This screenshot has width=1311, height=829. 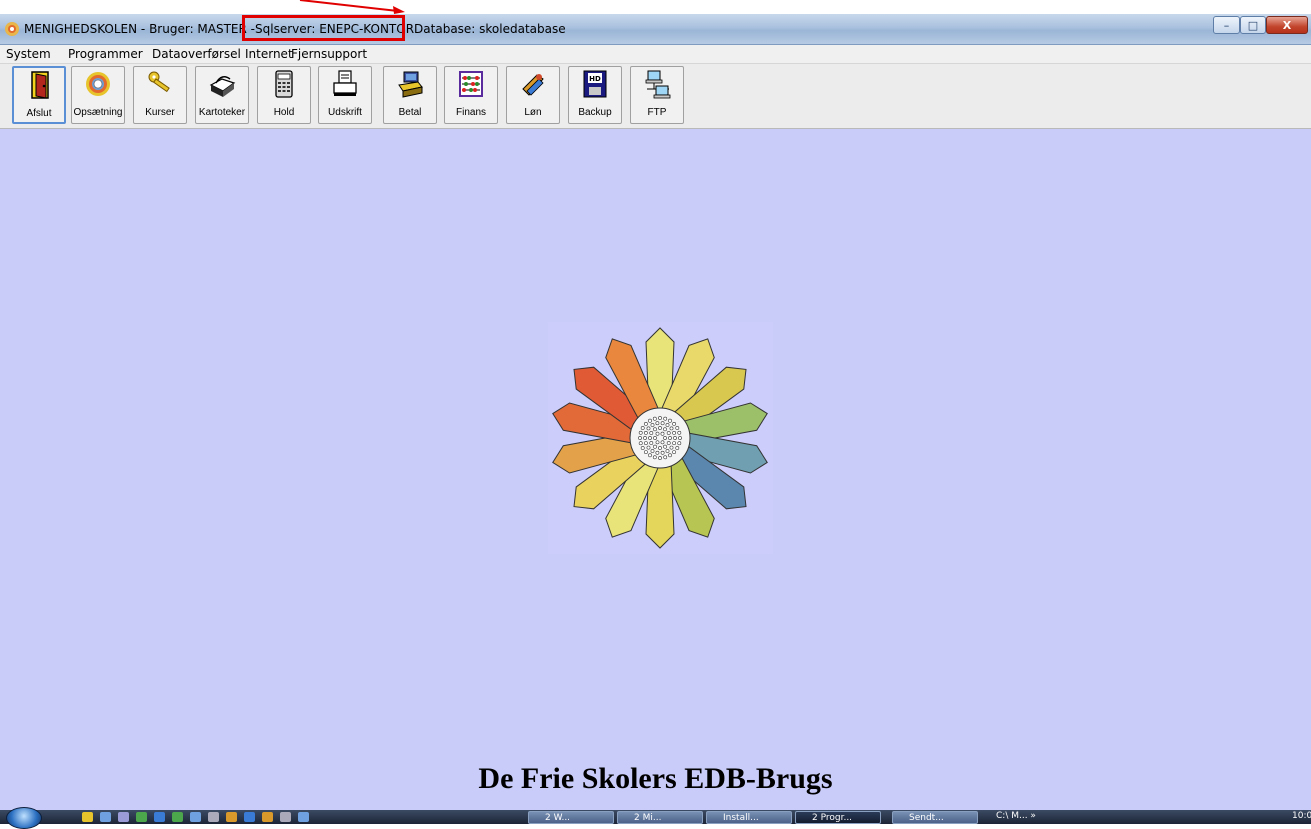 What do you see at coordinates (1016, 816) in the screenshot?
I see `tray-address: C:\ M... »` at bounding box center [1016, 816].